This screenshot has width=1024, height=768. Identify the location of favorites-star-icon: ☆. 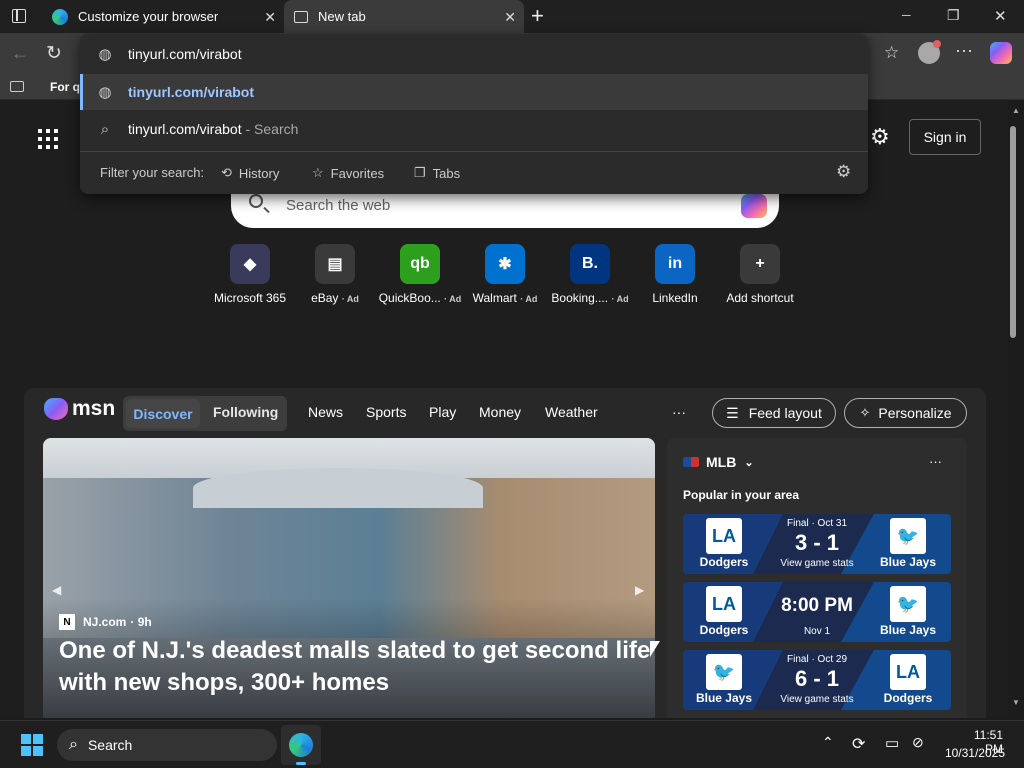
(891, 53).